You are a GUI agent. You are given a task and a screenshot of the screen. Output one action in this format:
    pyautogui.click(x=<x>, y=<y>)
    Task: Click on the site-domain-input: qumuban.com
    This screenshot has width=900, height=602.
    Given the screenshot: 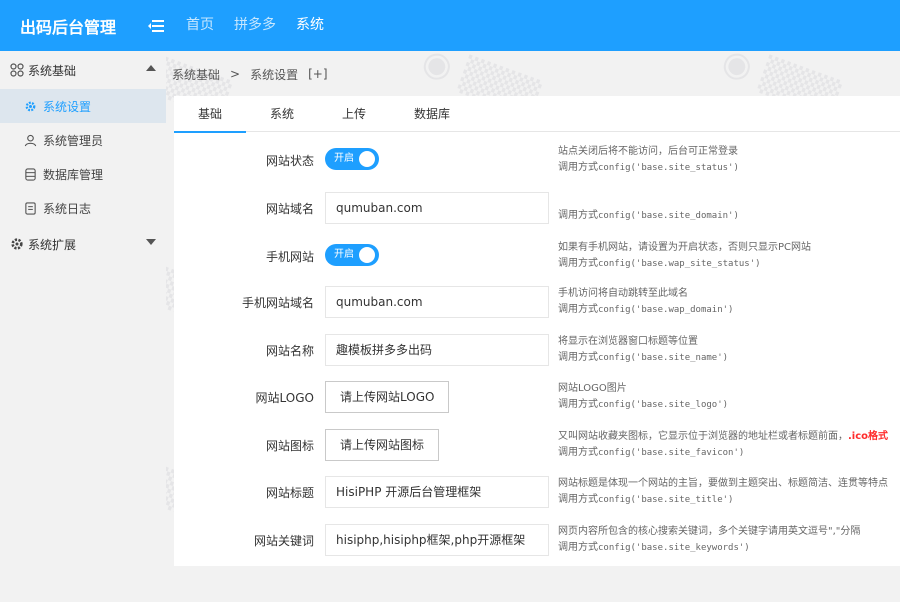 What is the action you would take?
    pyautogui.click(x=437, y=208)
    